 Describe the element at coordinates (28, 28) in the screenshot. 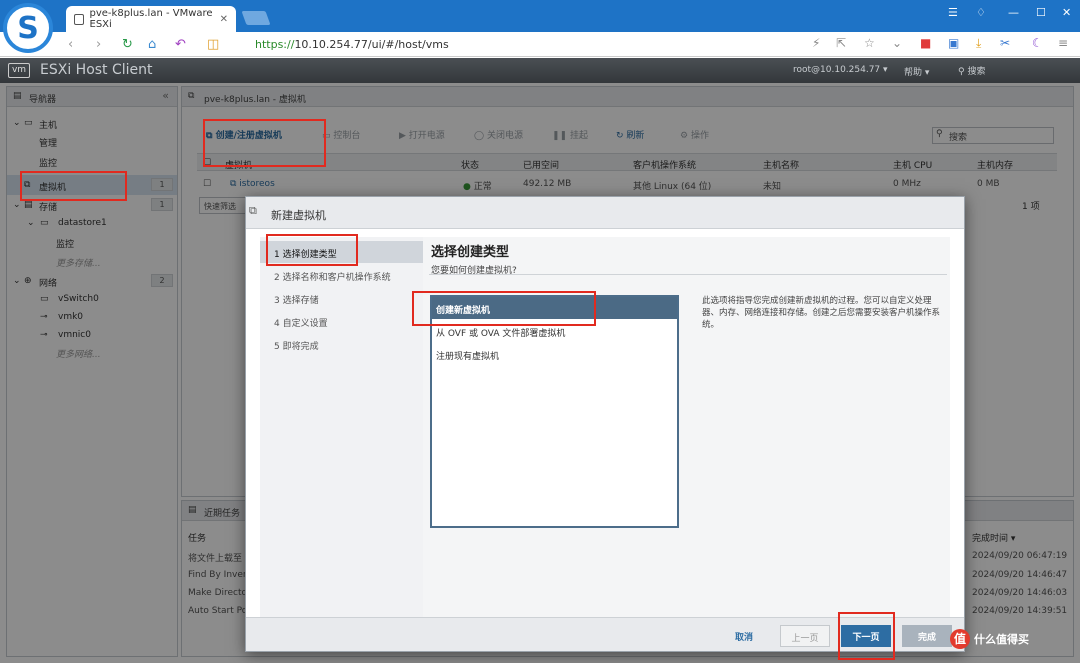

I see `browser-logo-icon: S` at that location.